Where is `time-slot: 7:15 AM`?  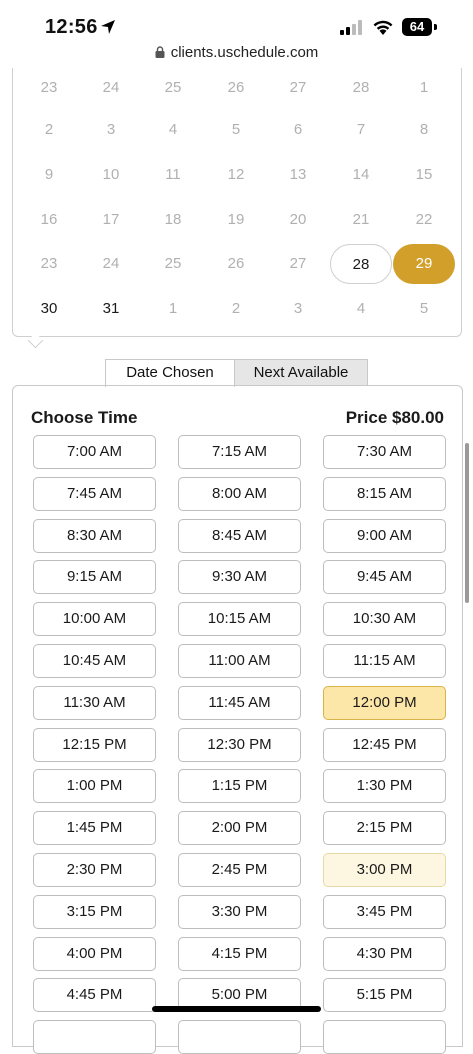 time-slot: 7:15 AM is located at coordinates (239, 452).